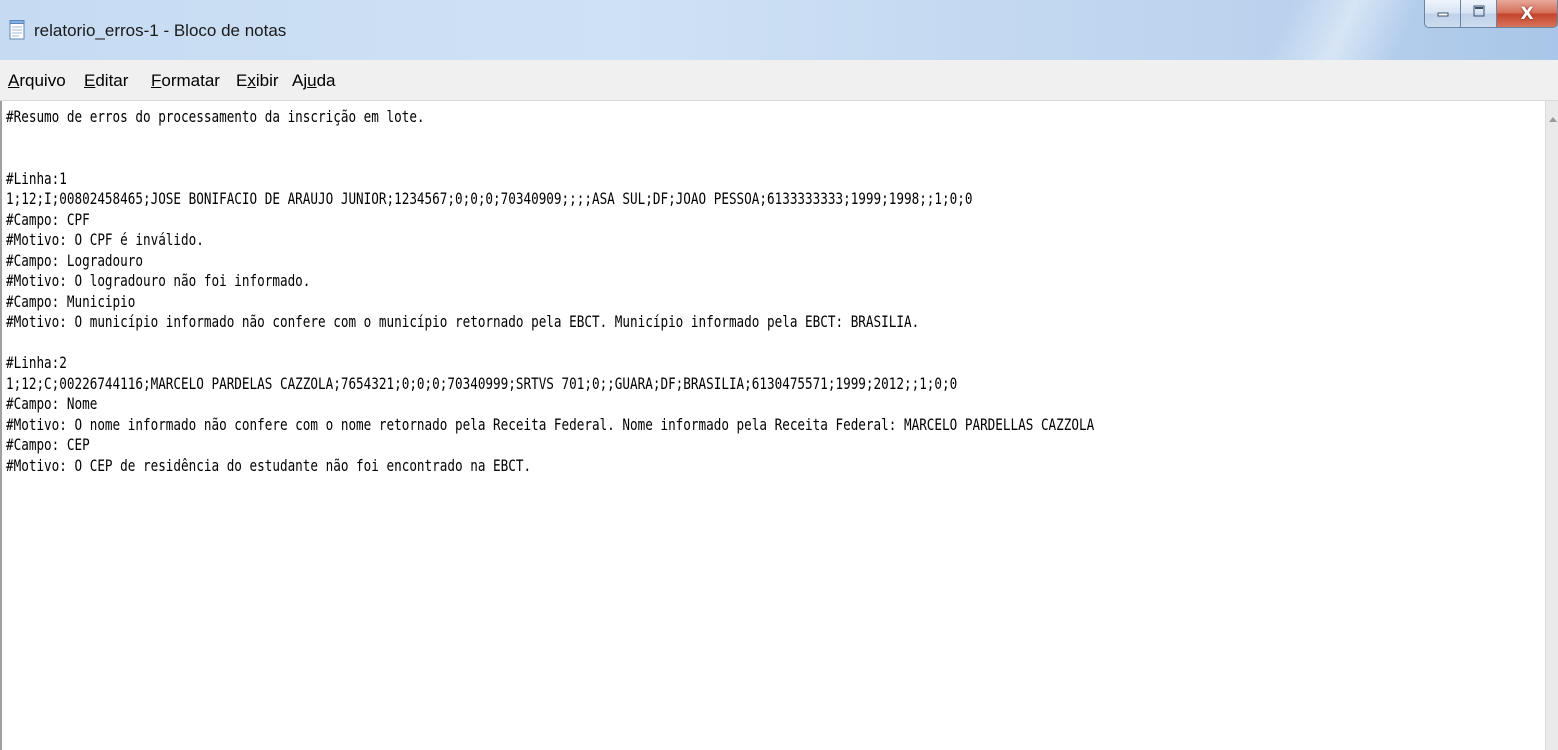 This screenshot has height=750, width=1558. I want to click on menu-accel: E, so click(90, 80).